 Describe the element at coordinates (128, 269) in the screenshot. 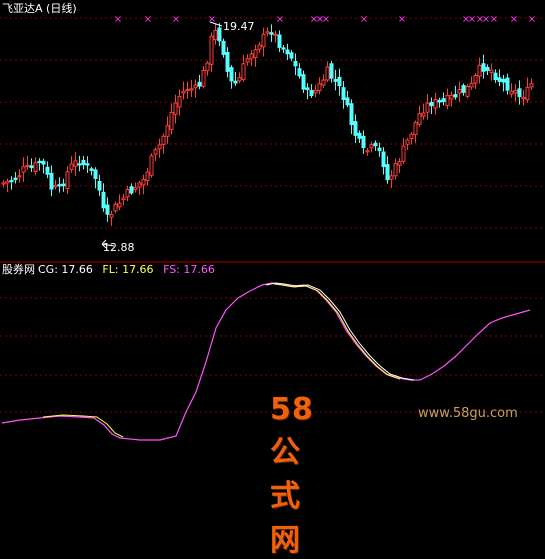

I see `fl-value: FL: 17.66` at that location.